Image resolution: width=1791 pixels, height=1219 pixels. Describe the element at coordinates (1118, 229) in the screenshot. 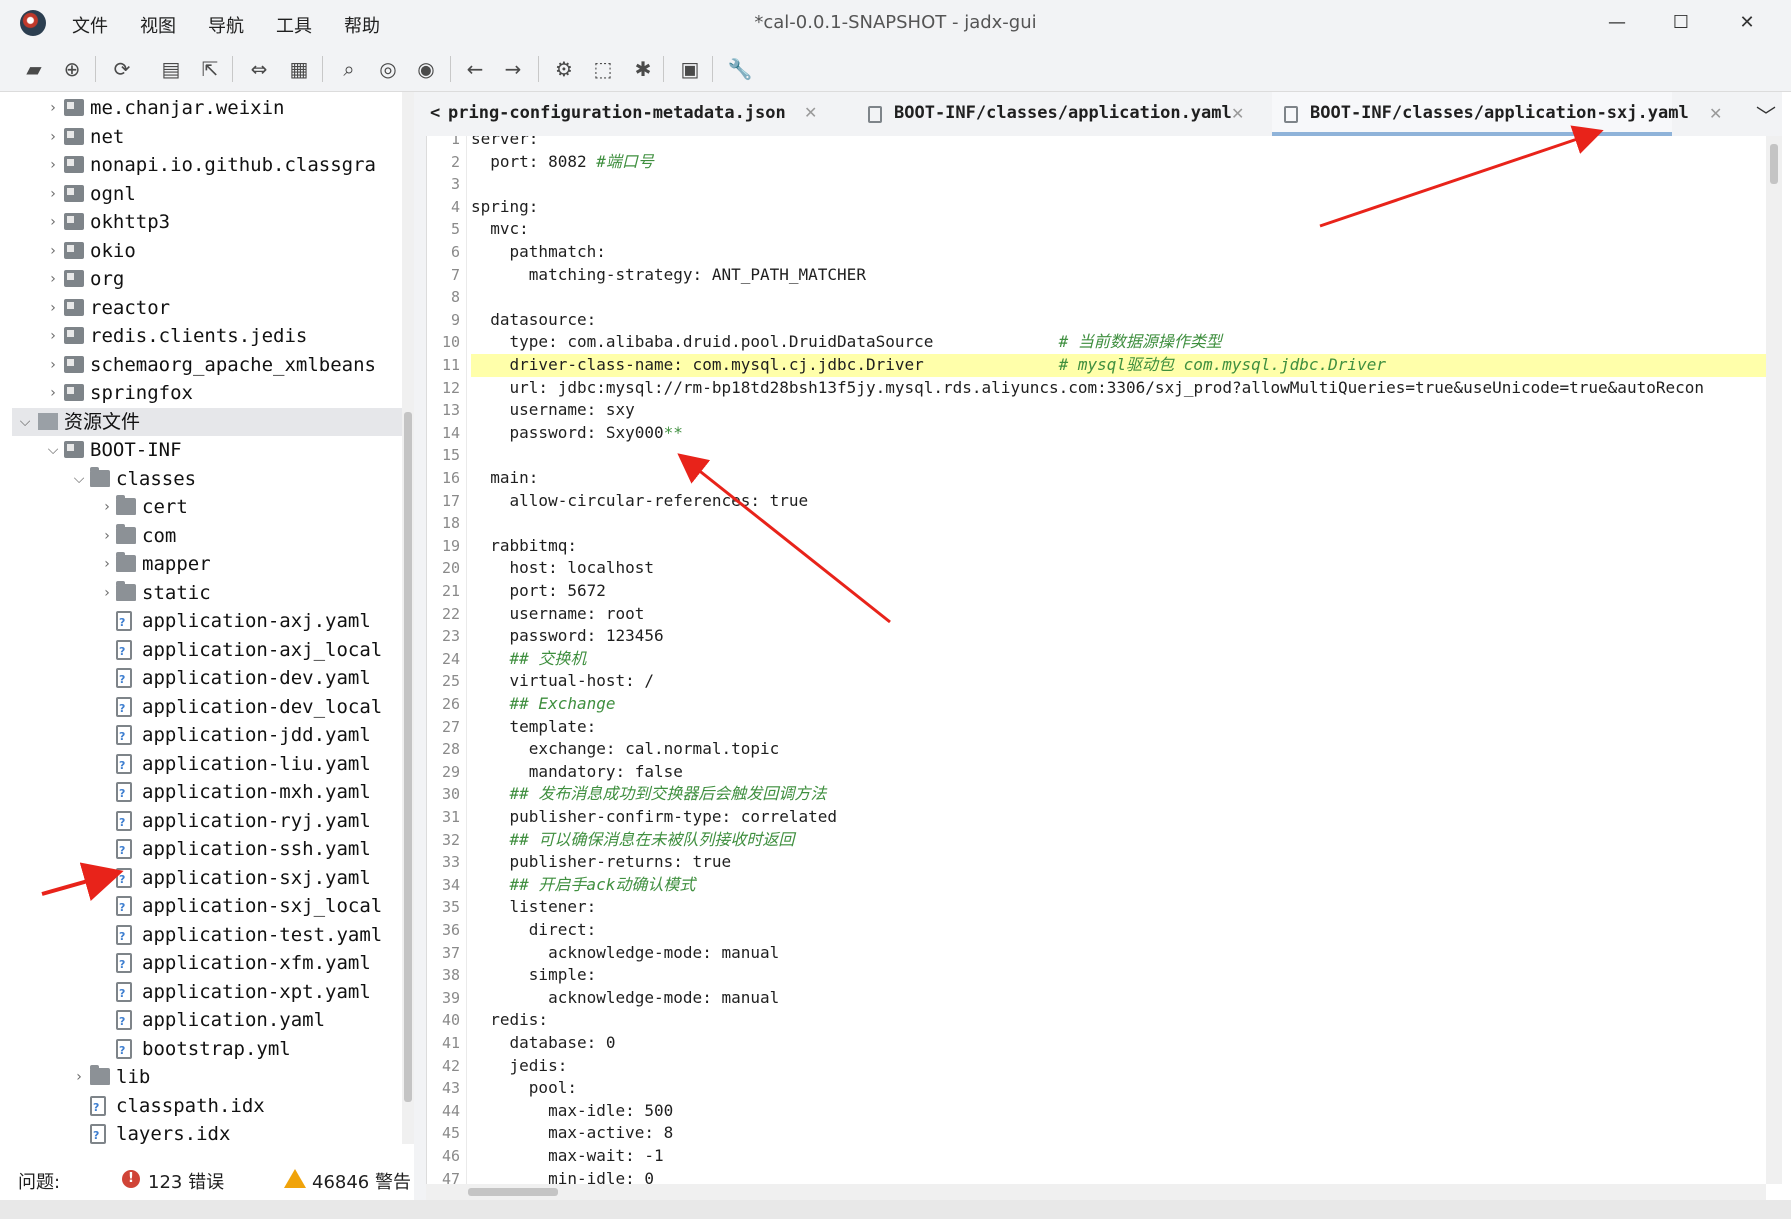

I see `code-line: mvc:` at that location.